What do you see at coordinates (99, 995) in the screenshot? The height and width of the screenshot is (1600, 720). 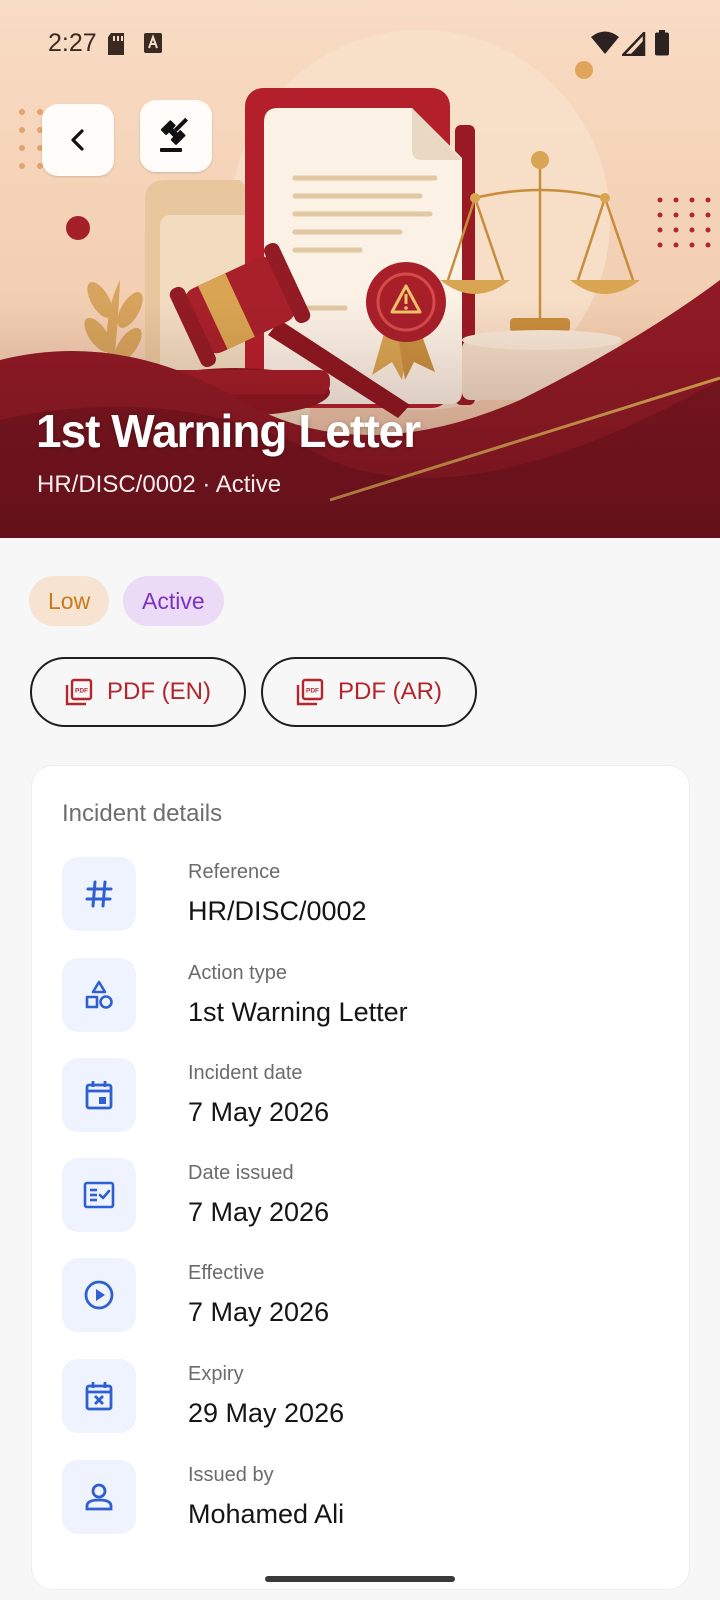 I see `shapes-icon` at bounding box center [99, 995].